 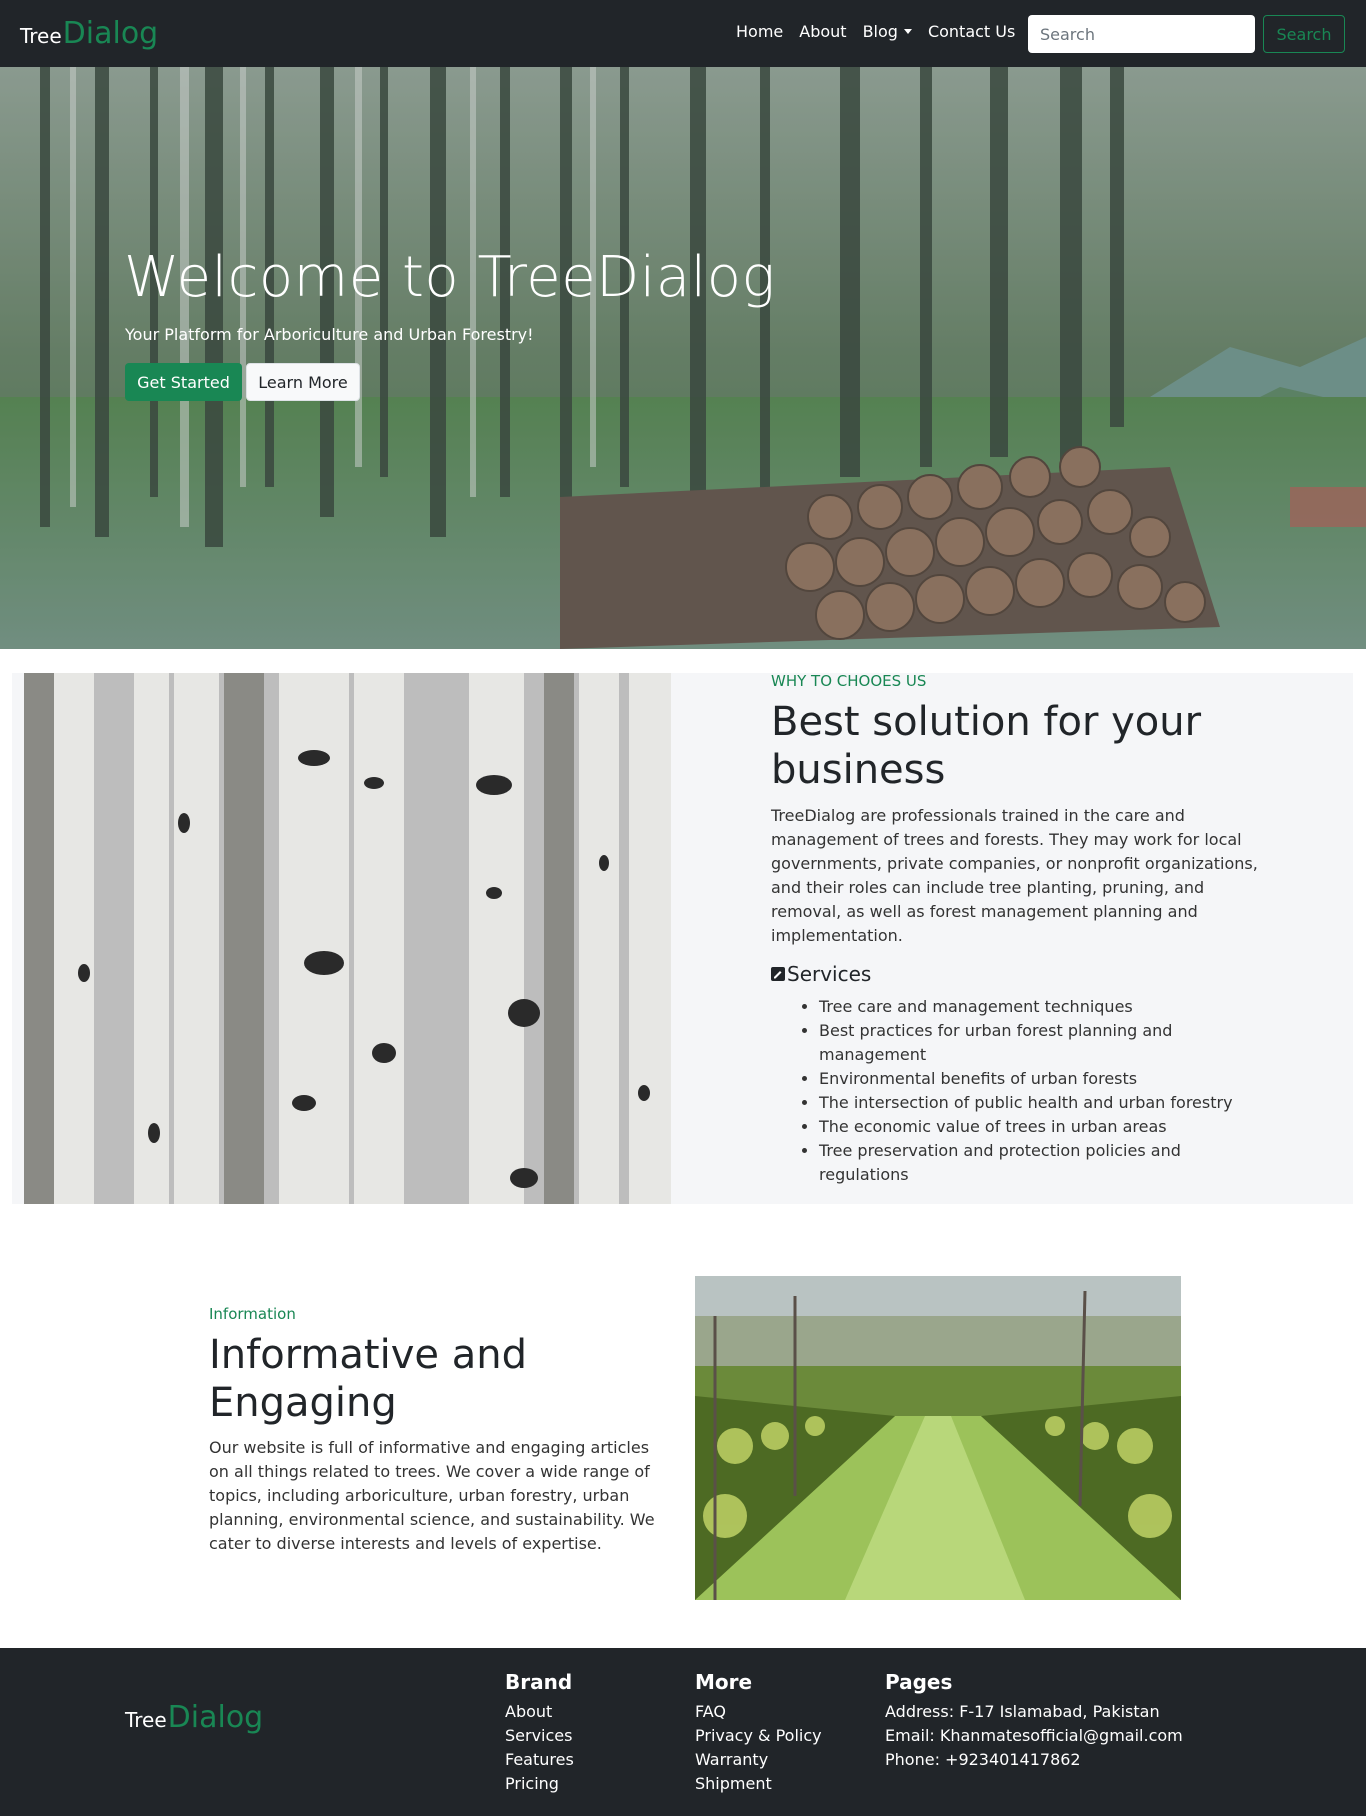 What do you see at coordinates (986, 746) in the screenshot?
I see `why-title: Best solution for your business` at bounding box center [986, 746].